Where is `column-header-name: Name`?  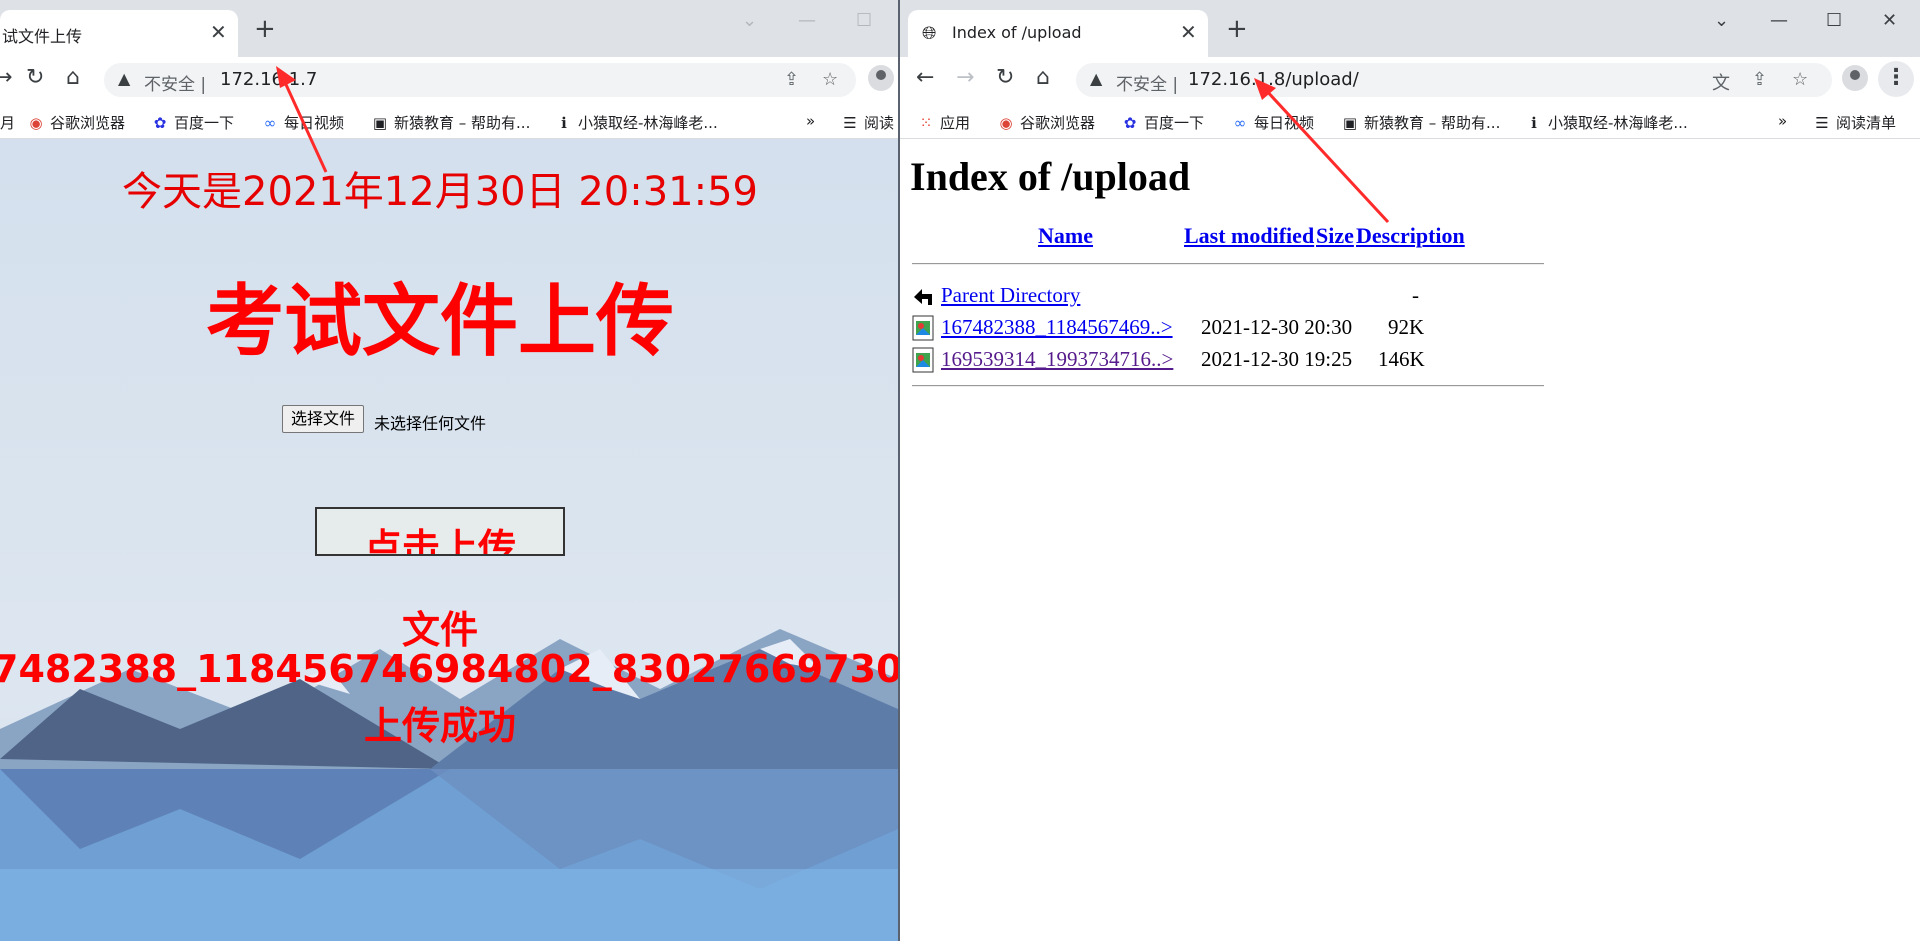 column-header-name: Name is located at coordinates (1065, 236).